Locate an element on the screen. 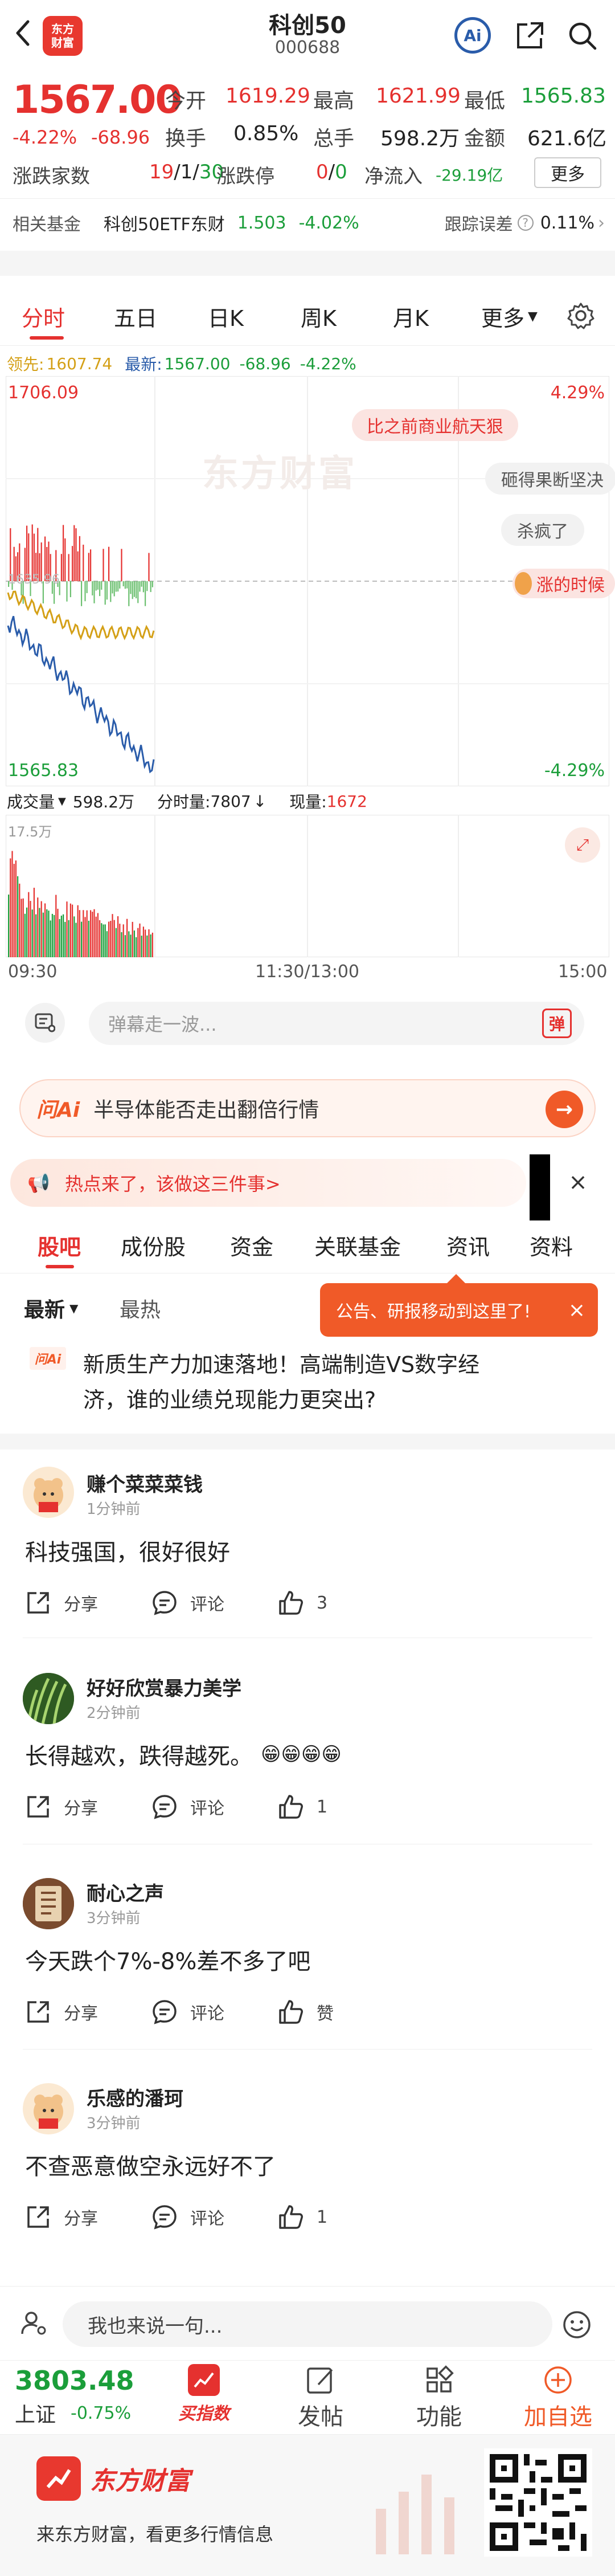 The height and width of the screenshot is (2576, 615). expand-icon: ⤢ is located at coordinates (582, 845).